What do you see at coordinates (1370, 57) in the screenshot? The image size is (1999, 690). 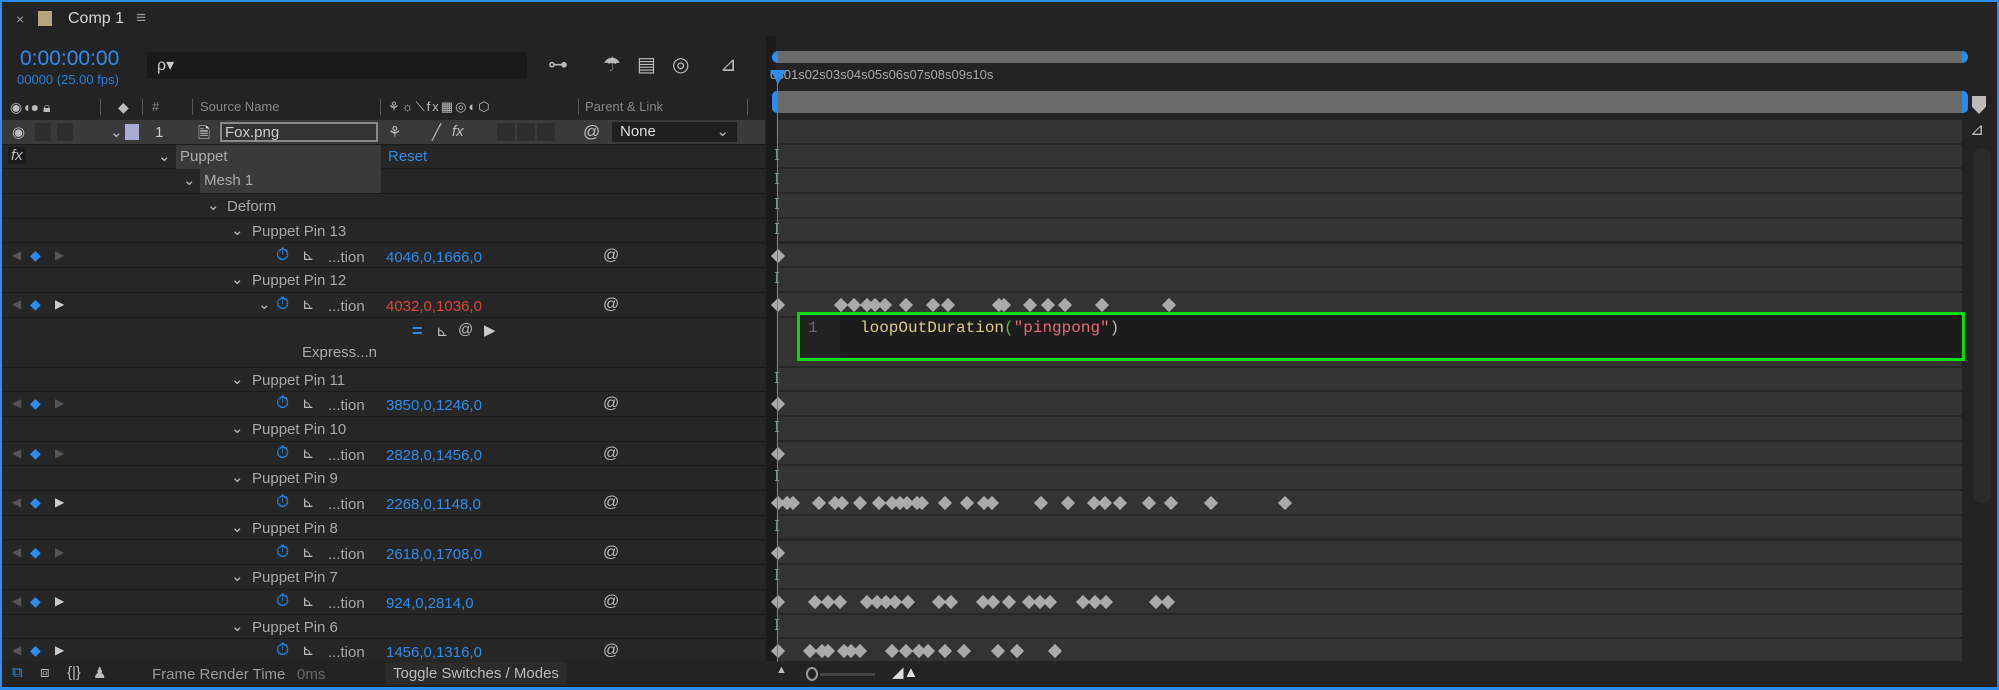 I see `time-navigator-bar` at bounding box center [1370, 57].